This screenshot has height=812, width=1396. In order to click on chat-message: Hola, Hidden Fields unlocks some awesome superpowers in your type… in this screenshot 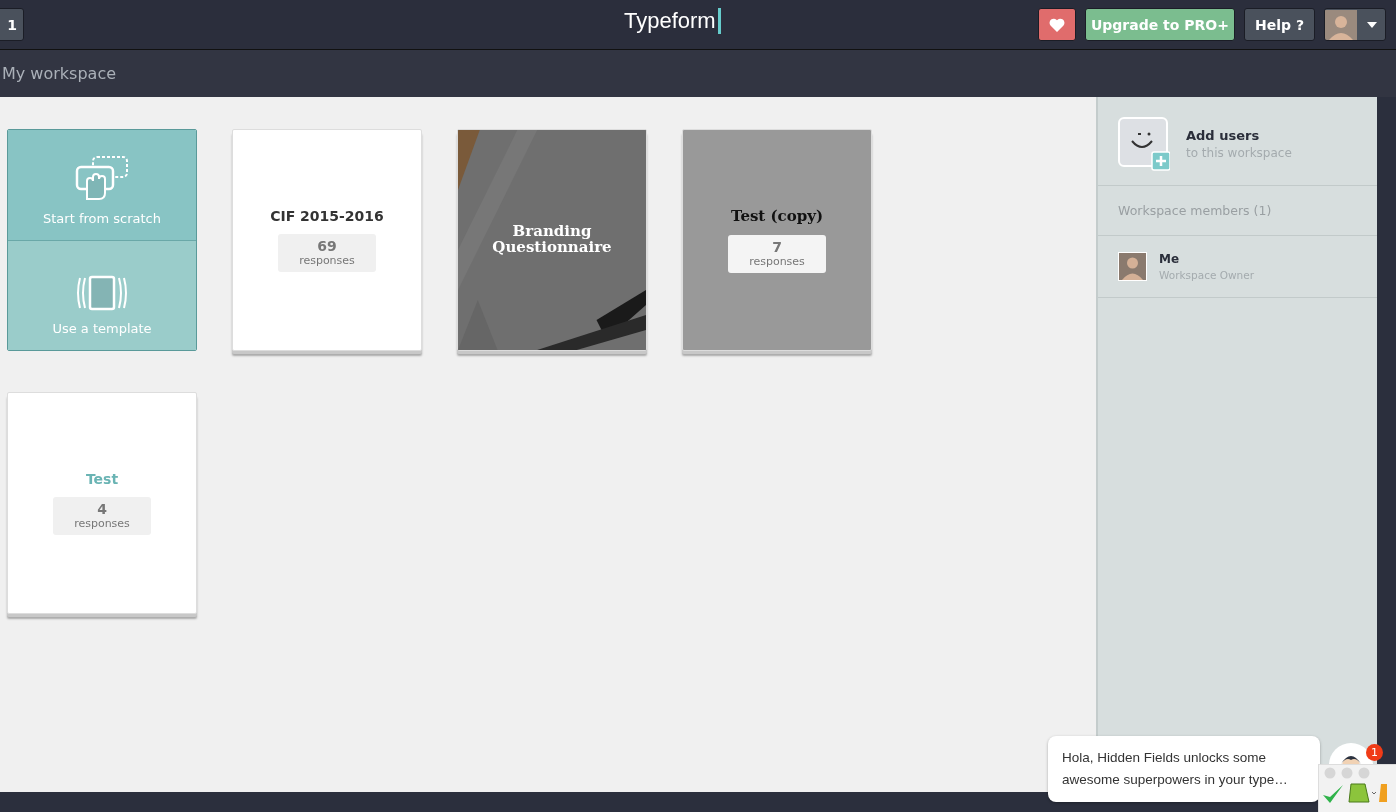, I will do `click(1184, 769)`.